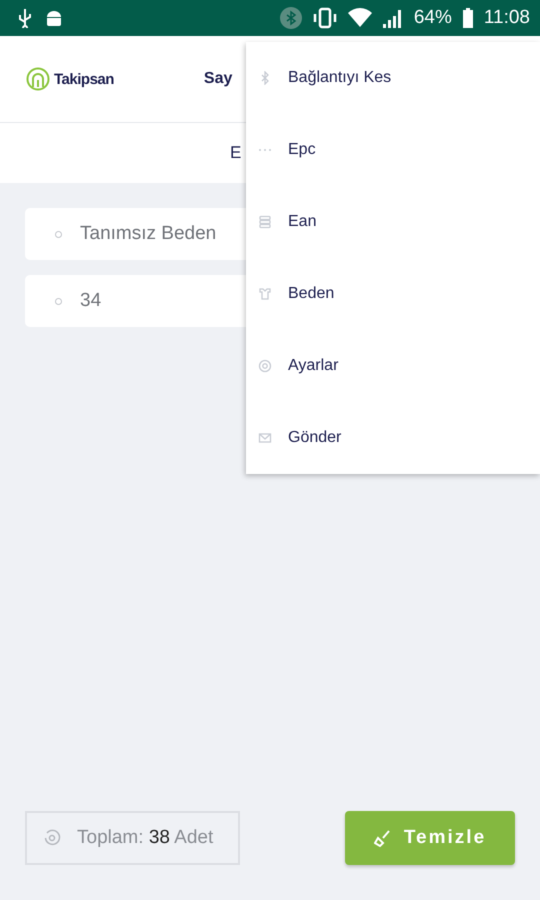 Image resolution: width=540 pixels, height=900 pixels. I want to click on battery-icon, so click(468, 18).